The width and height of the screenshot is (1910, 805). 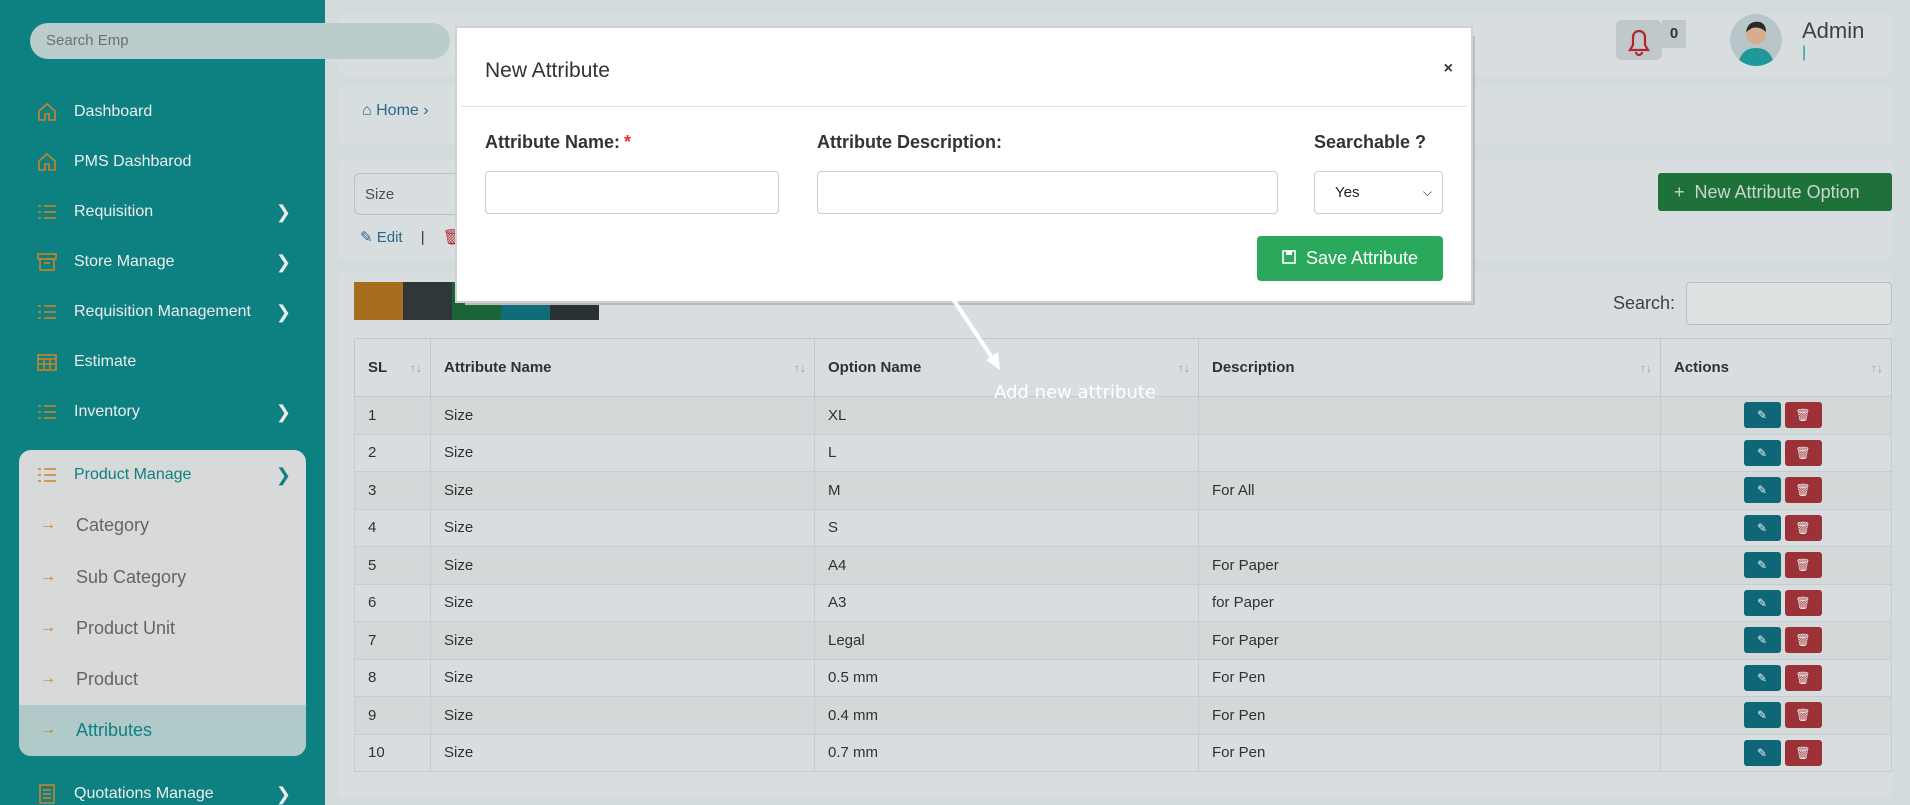 What do you see at coordinates (553, 142) in the screenshot?
I see `attribute-name-label-text: Attribute Name:` at bounding box center [553, 142].